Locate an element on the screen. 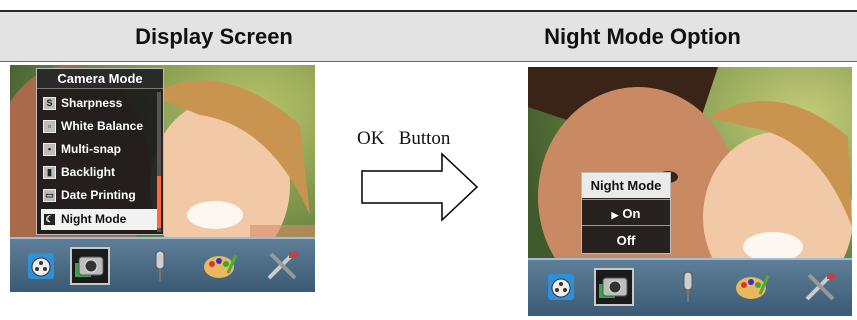  white-balance-icon: ▫ is located at coordinates (49, 126).